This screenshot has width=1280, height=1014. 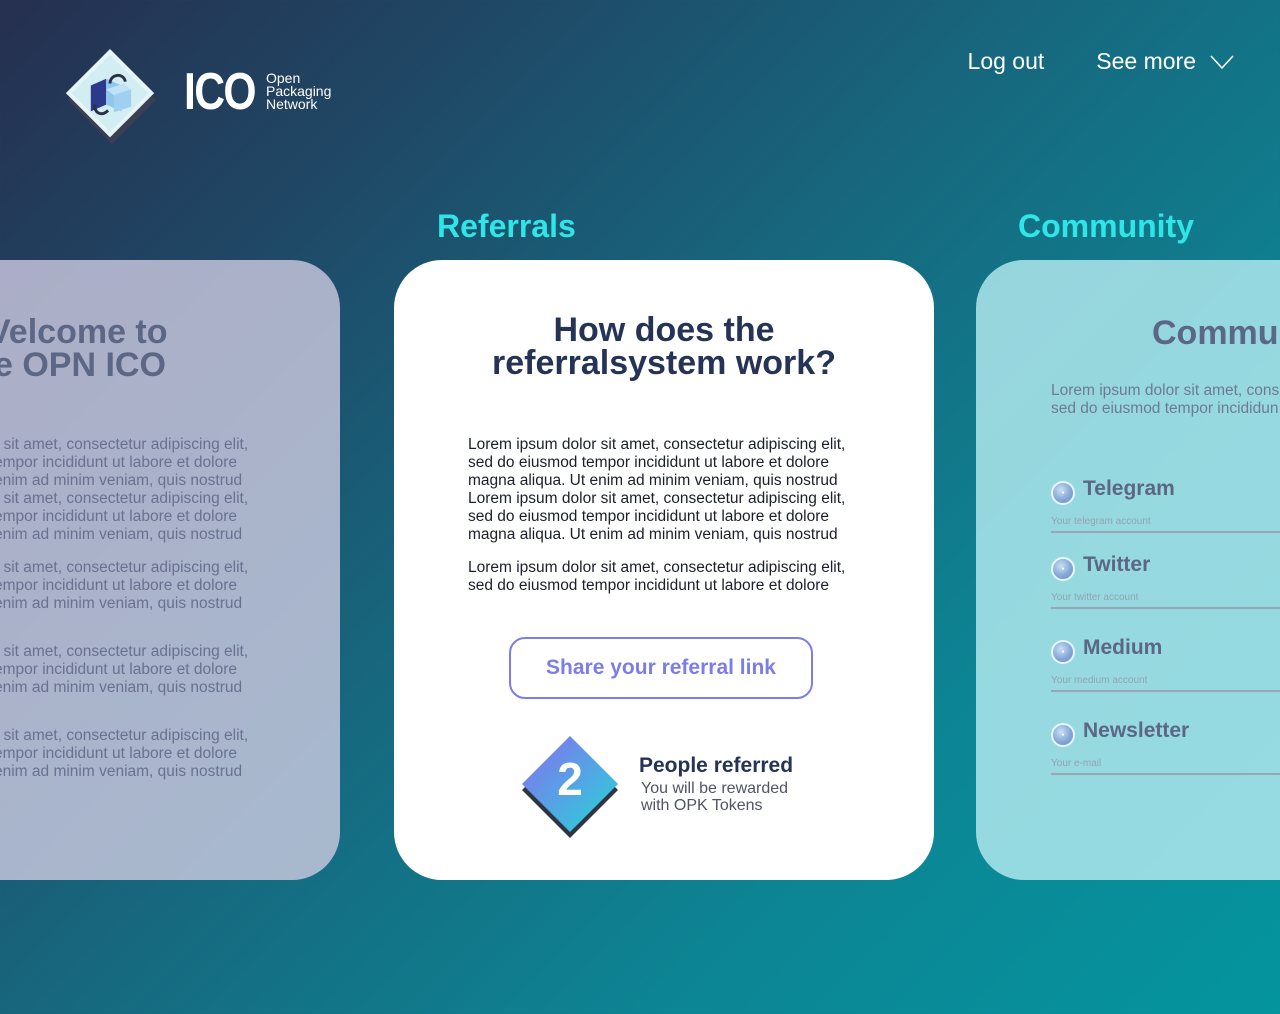 I want to click on see-more-label: See more, so click(x=1146, y=61).